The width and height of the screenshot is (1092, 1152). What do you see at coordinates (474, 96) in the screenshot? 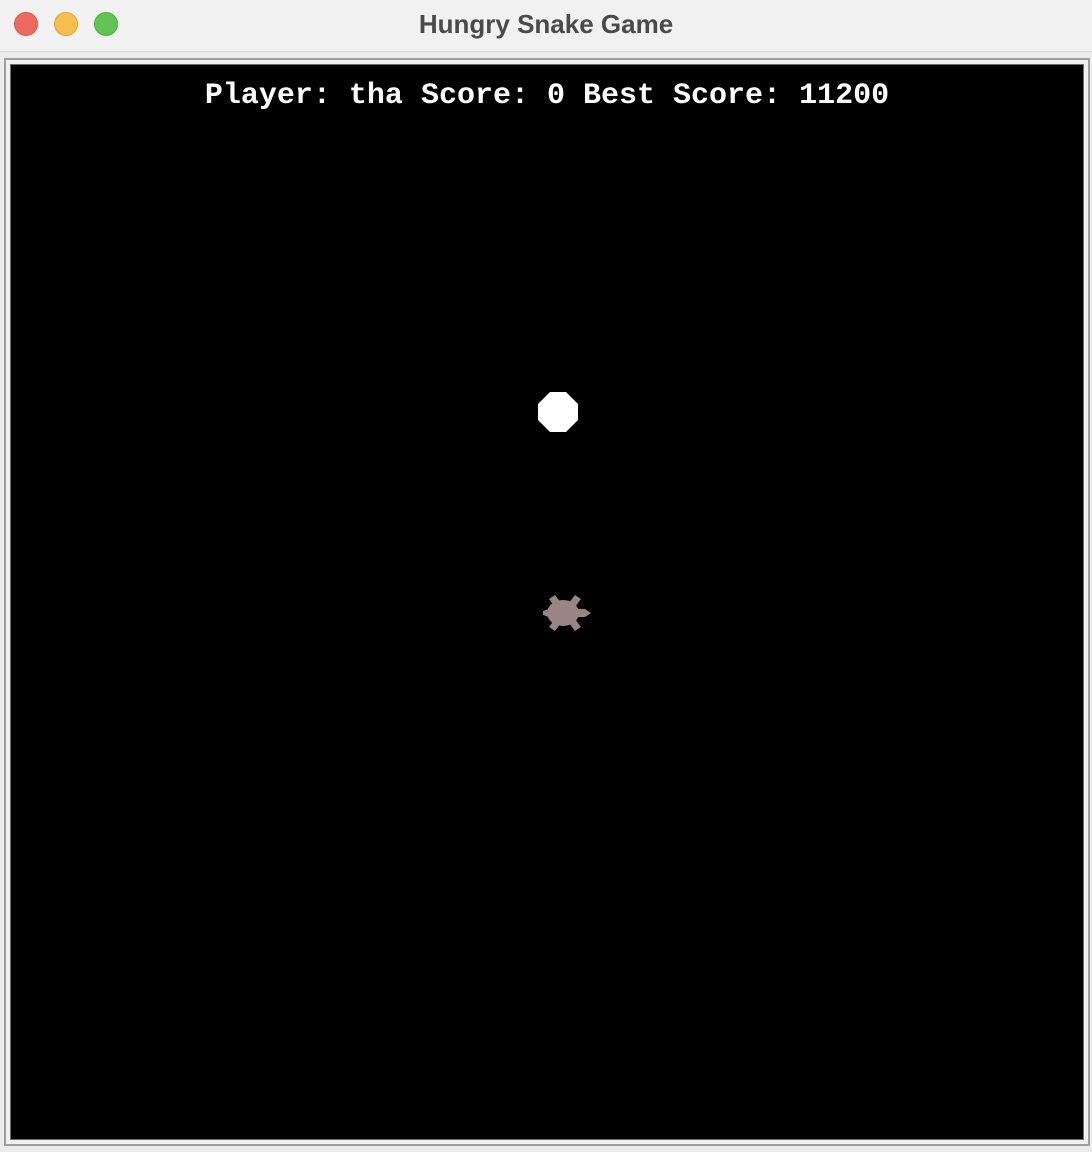
I see `score-label: Score:` at bounding box center [474, 96].